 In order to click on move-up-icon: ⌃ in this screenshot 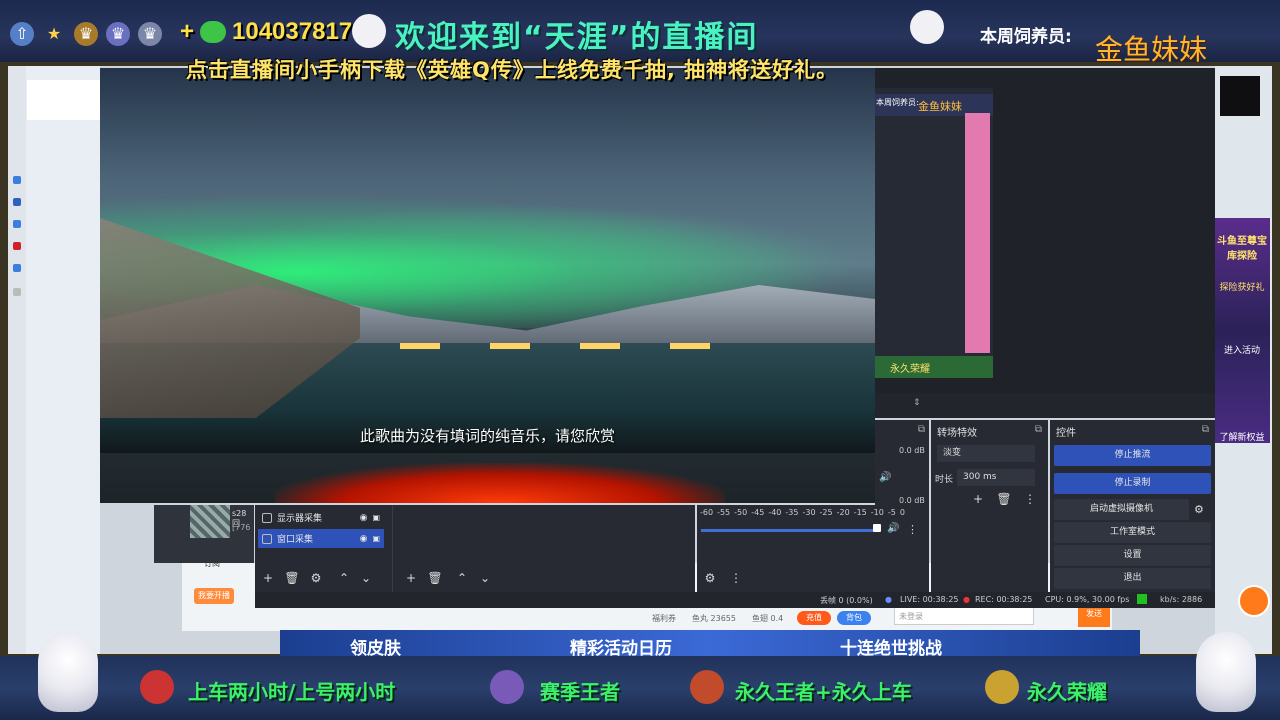, I will do `click(344, 578)`.